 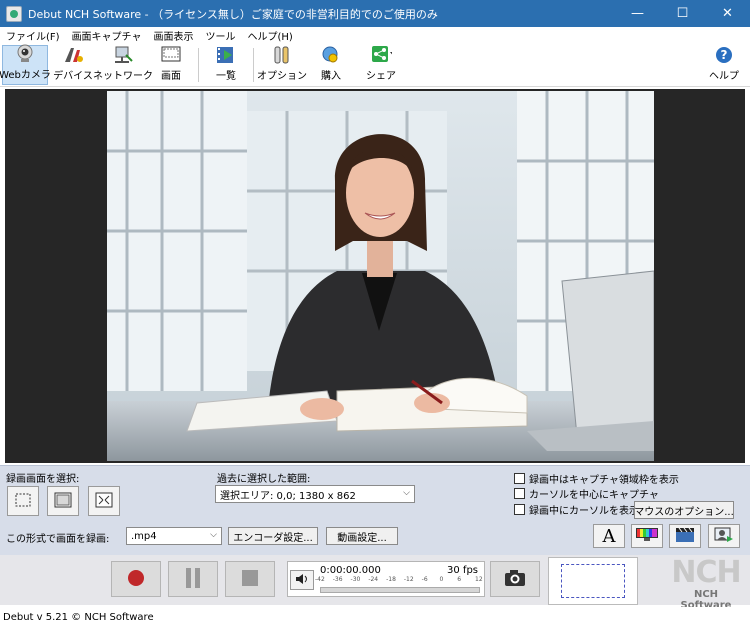 I want to click on center-cursor-checkbox, so click(x=519, y=493).